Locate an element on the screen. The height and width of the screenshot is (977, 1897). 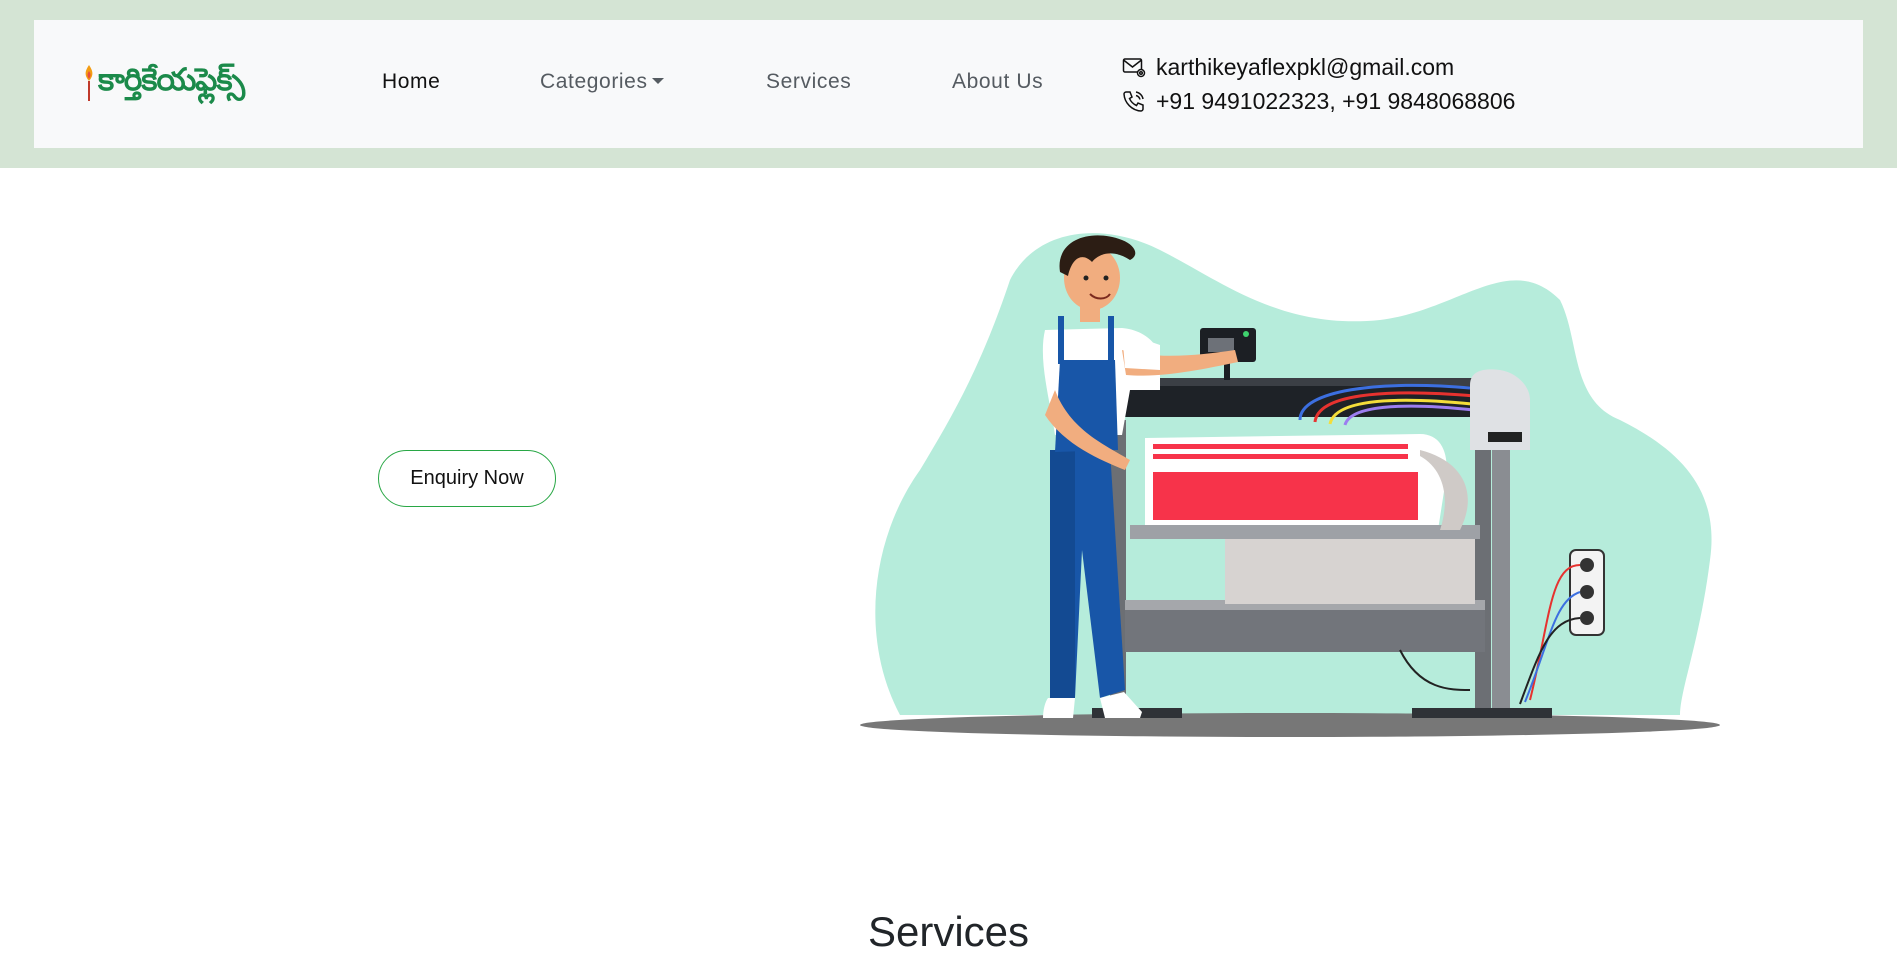
nav-about-us: About Us is located at coordinates (997, 82).